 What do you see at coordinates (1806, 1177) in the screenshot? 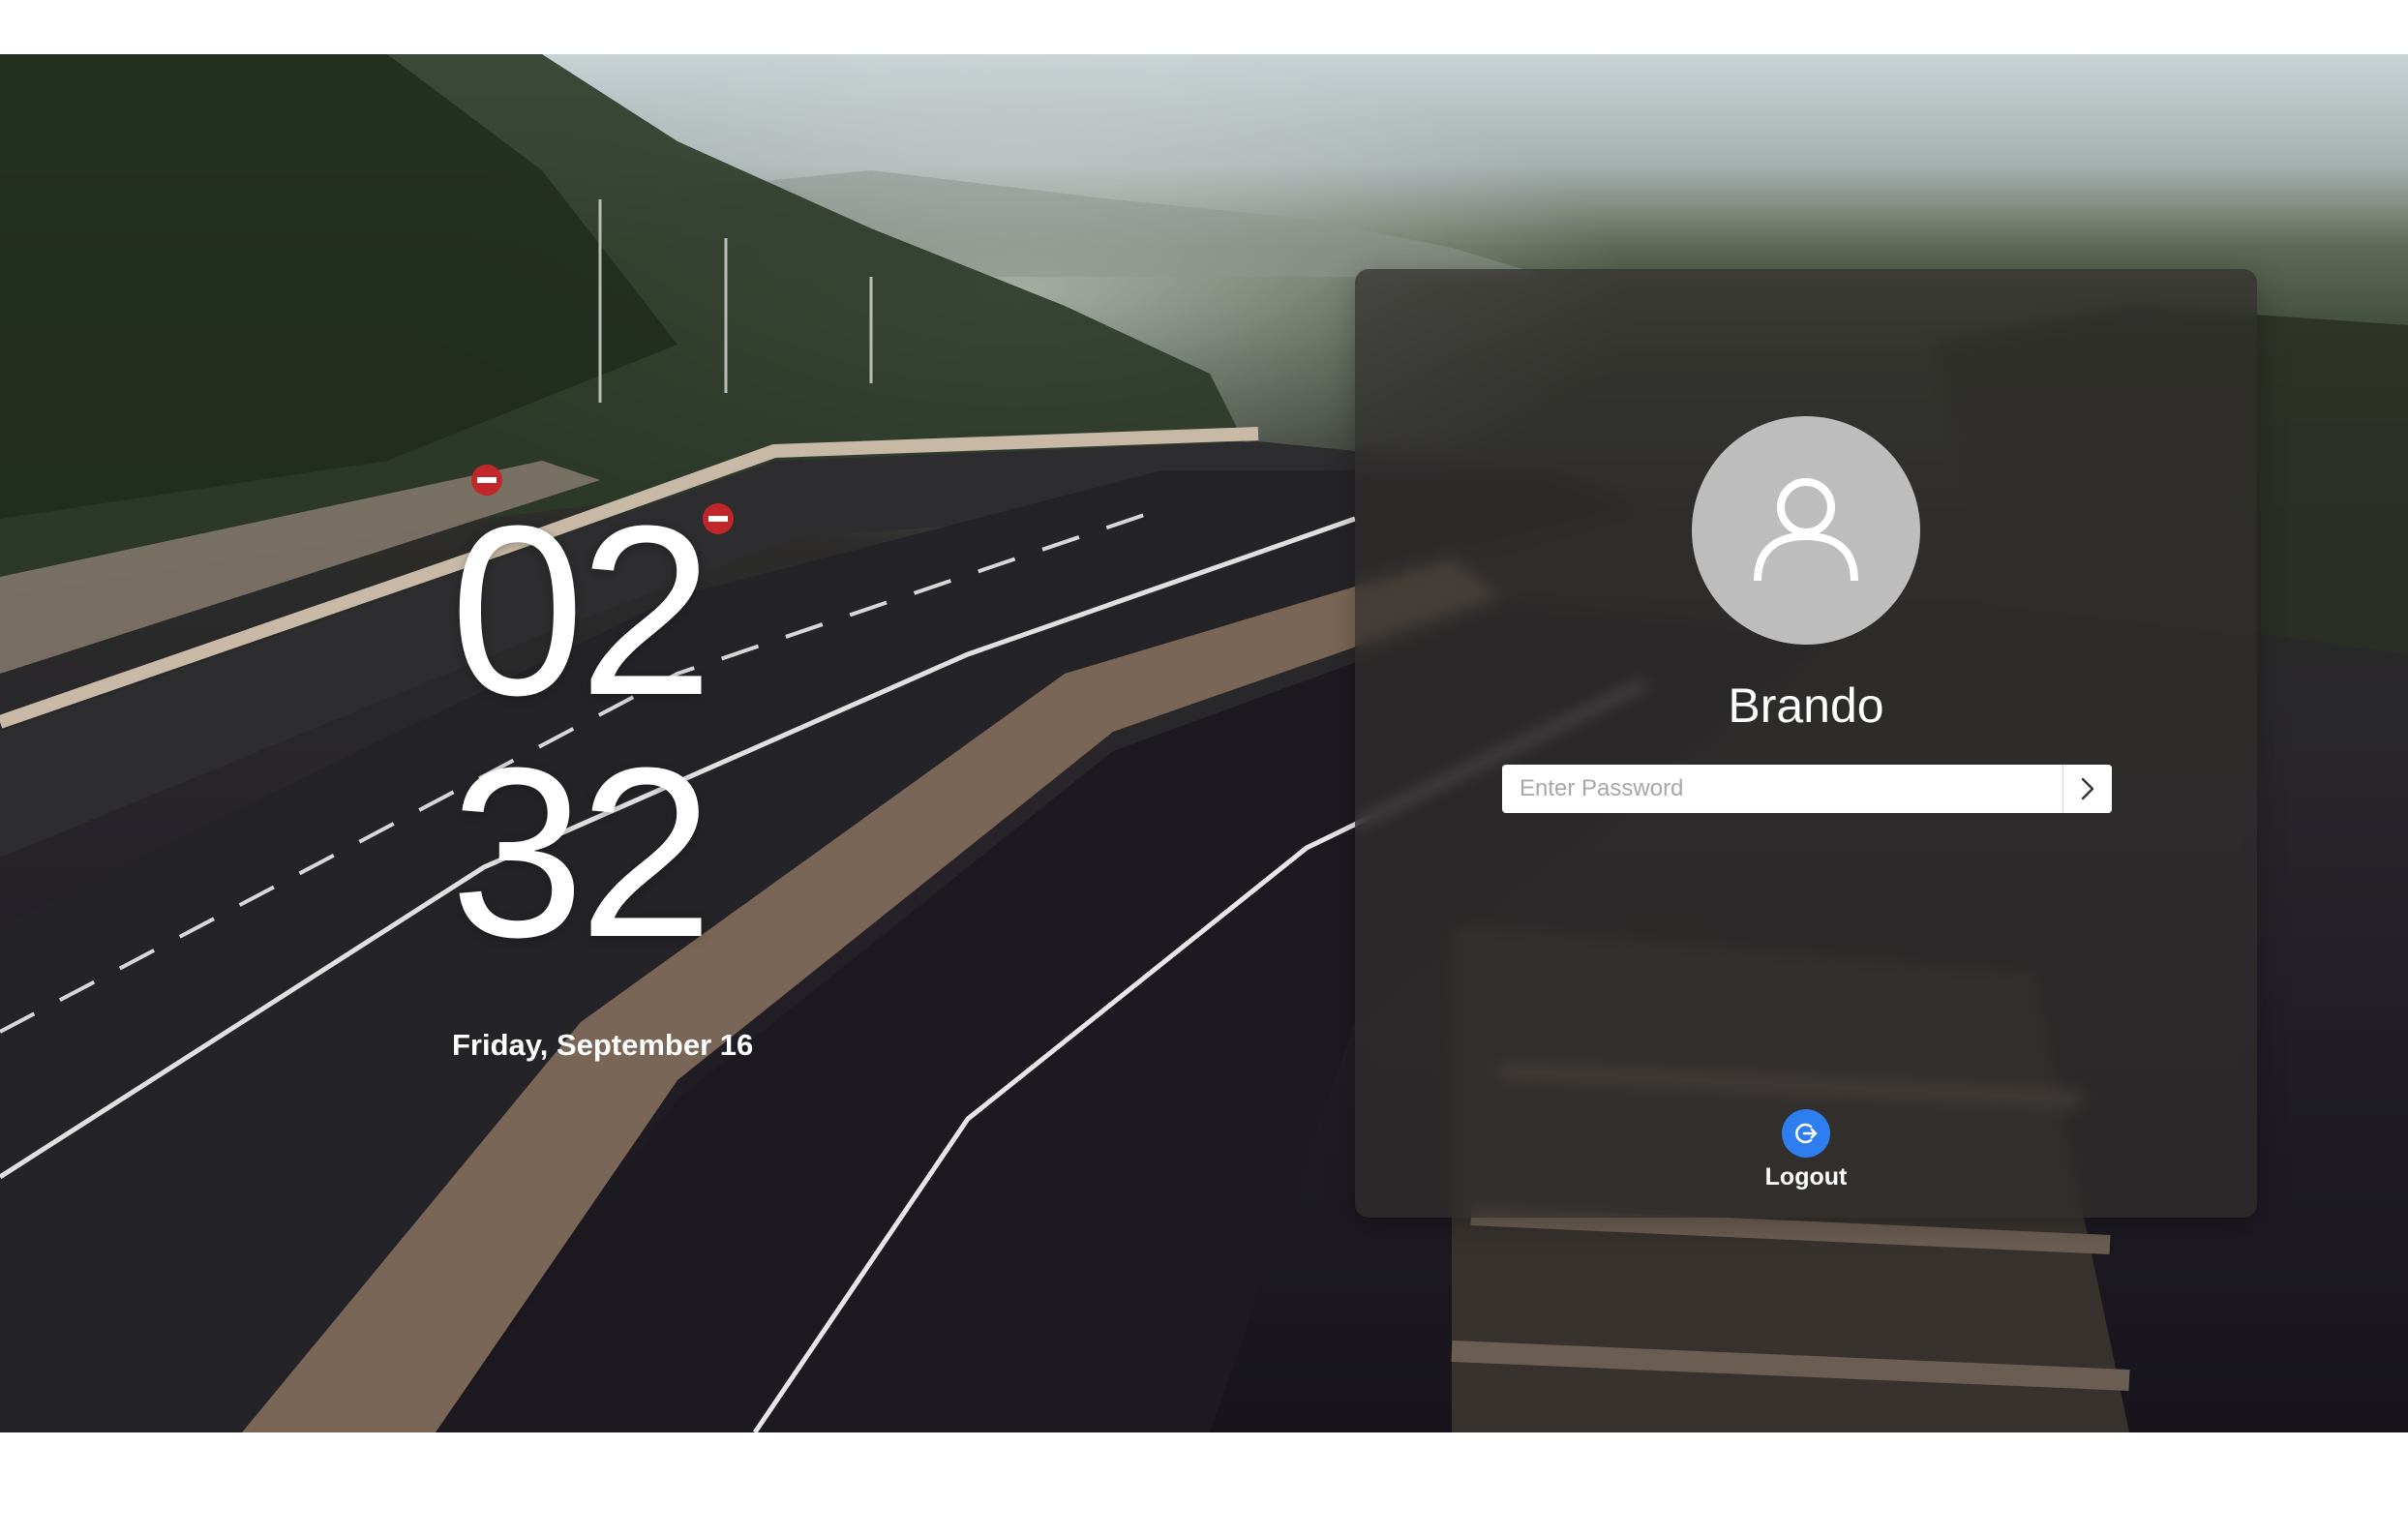
I see `logout-label: Logout` at bounding box center [1806, 1177].